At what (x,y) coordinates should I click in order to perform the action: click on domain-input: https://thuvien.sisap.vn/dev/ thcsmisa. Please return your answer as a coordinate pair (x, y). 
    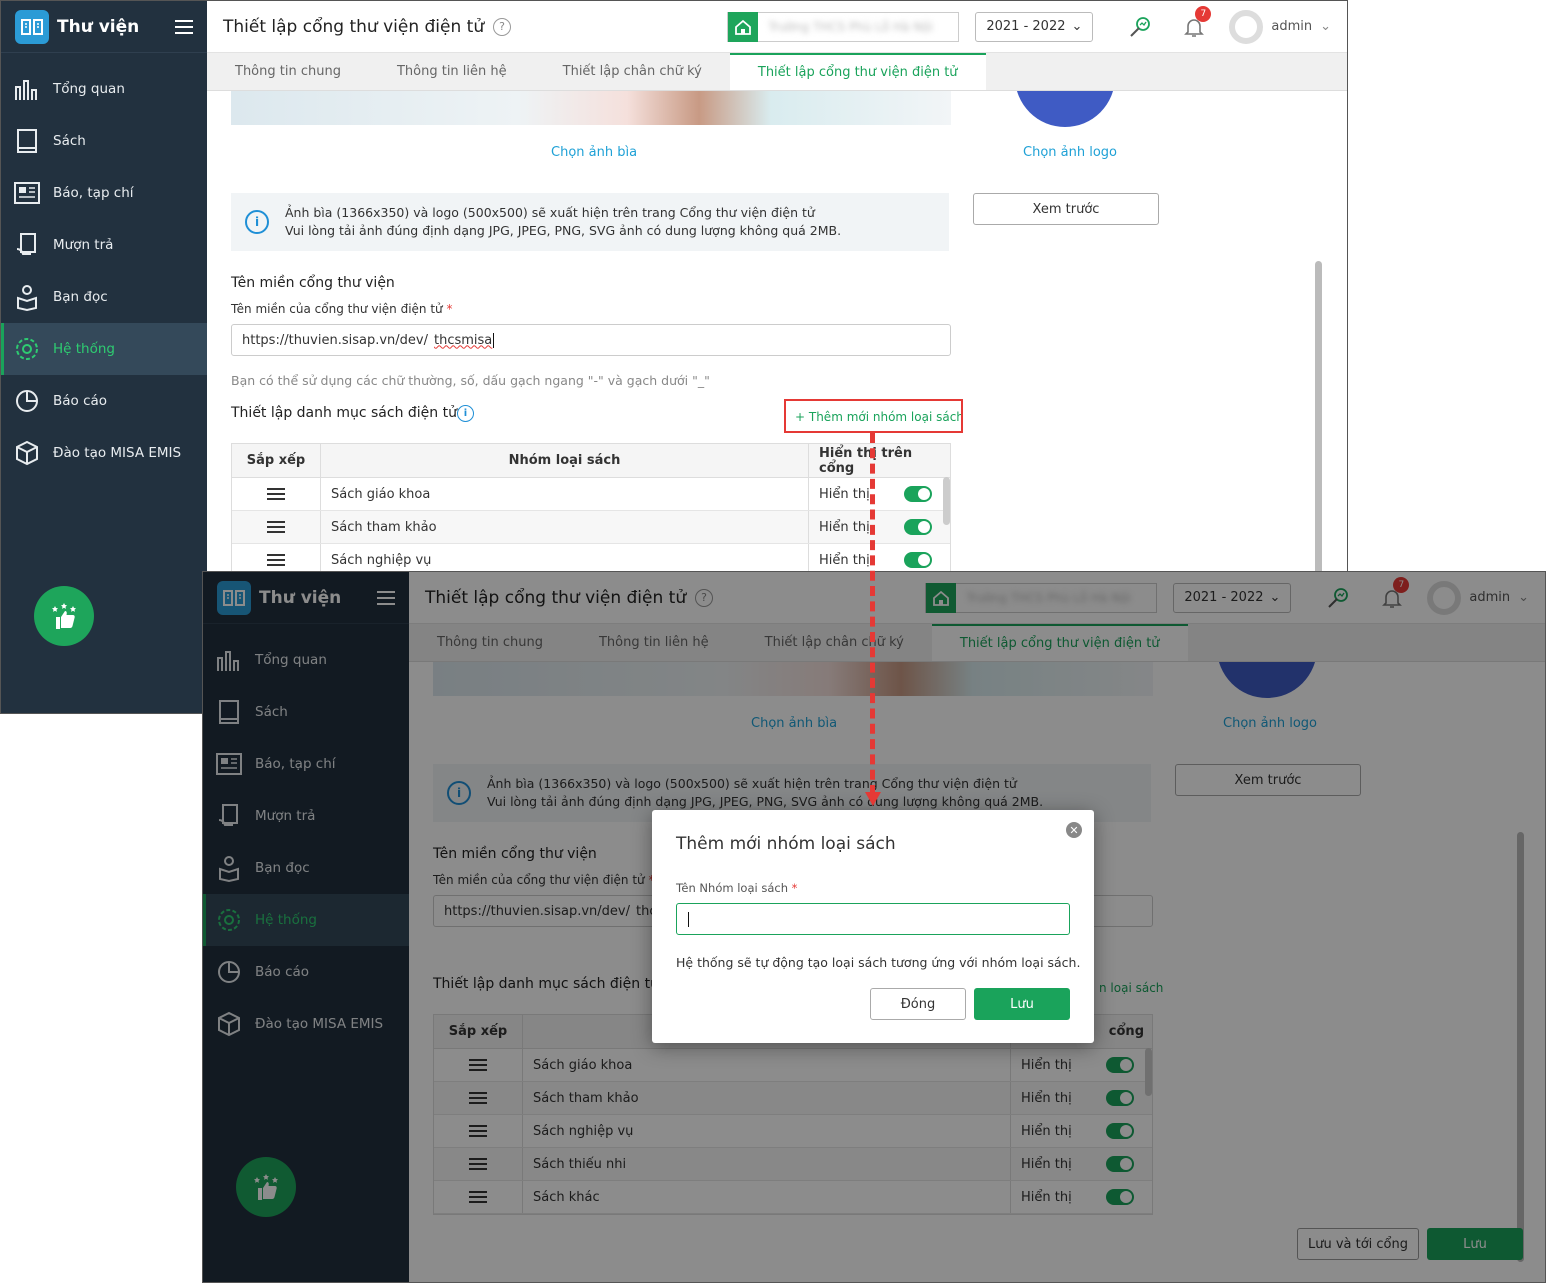
    Looking at the image, I should click on (591, 340).